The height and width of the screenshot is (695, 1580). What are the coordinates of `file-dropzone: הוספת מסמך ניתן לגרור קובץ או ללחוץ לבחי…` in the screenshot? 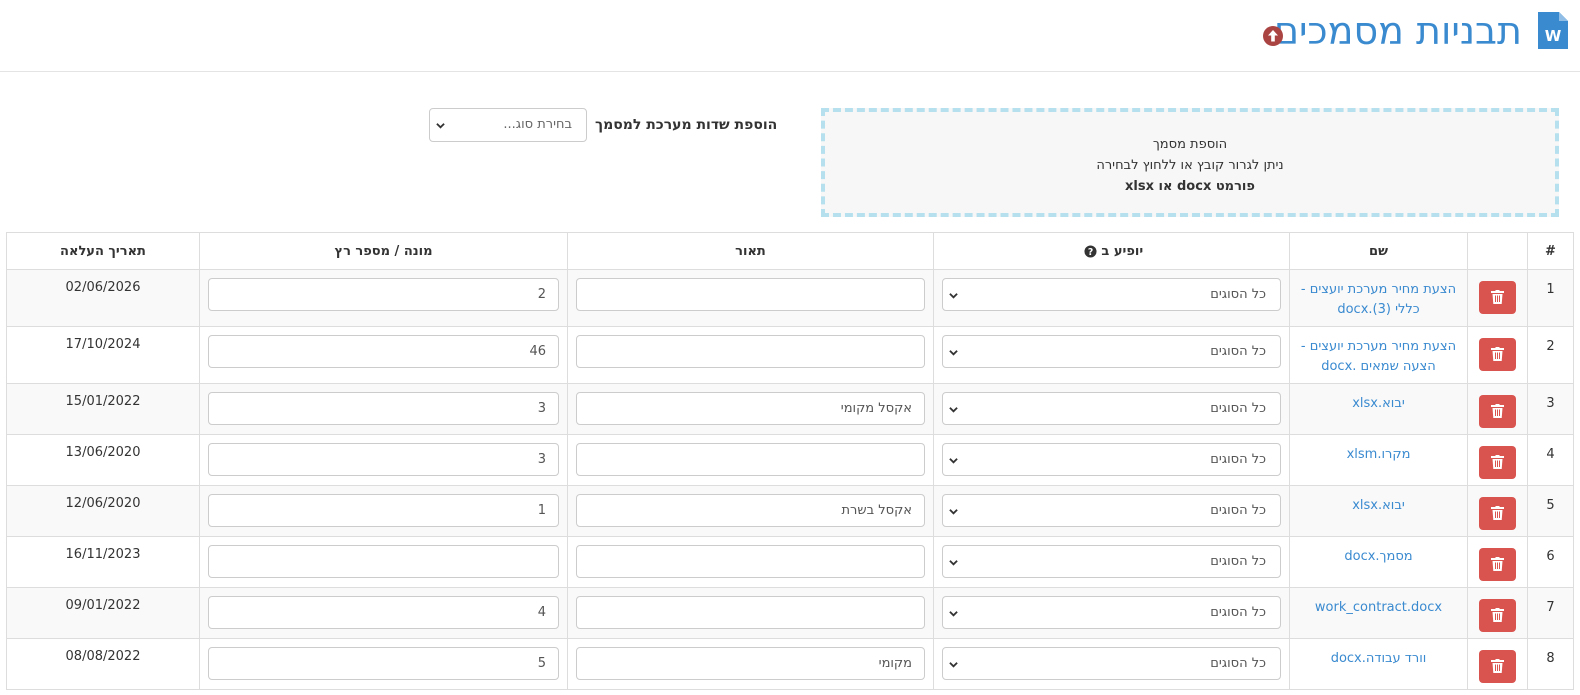 It's located at (1190, 162).